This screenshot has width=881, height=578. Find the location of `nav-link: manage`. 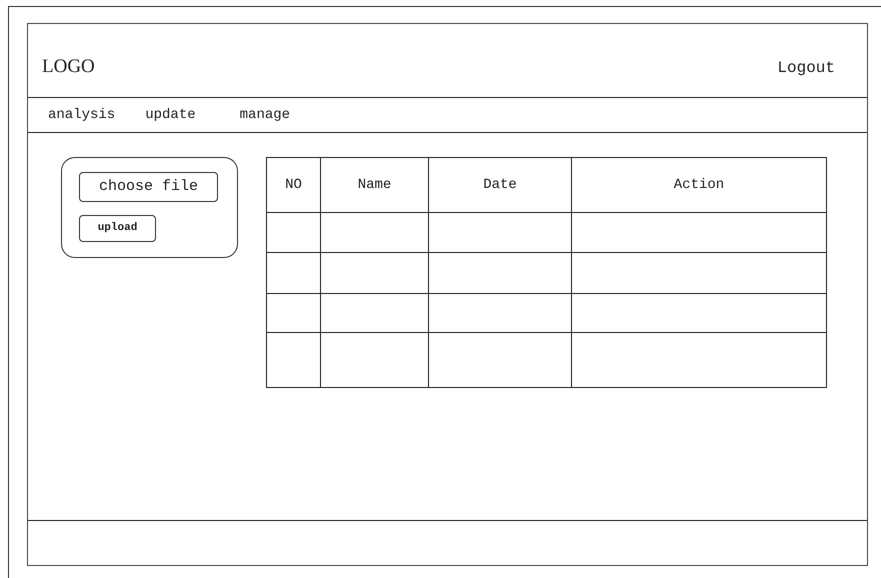

nav-link: manage is located at coordinates (265, 115).